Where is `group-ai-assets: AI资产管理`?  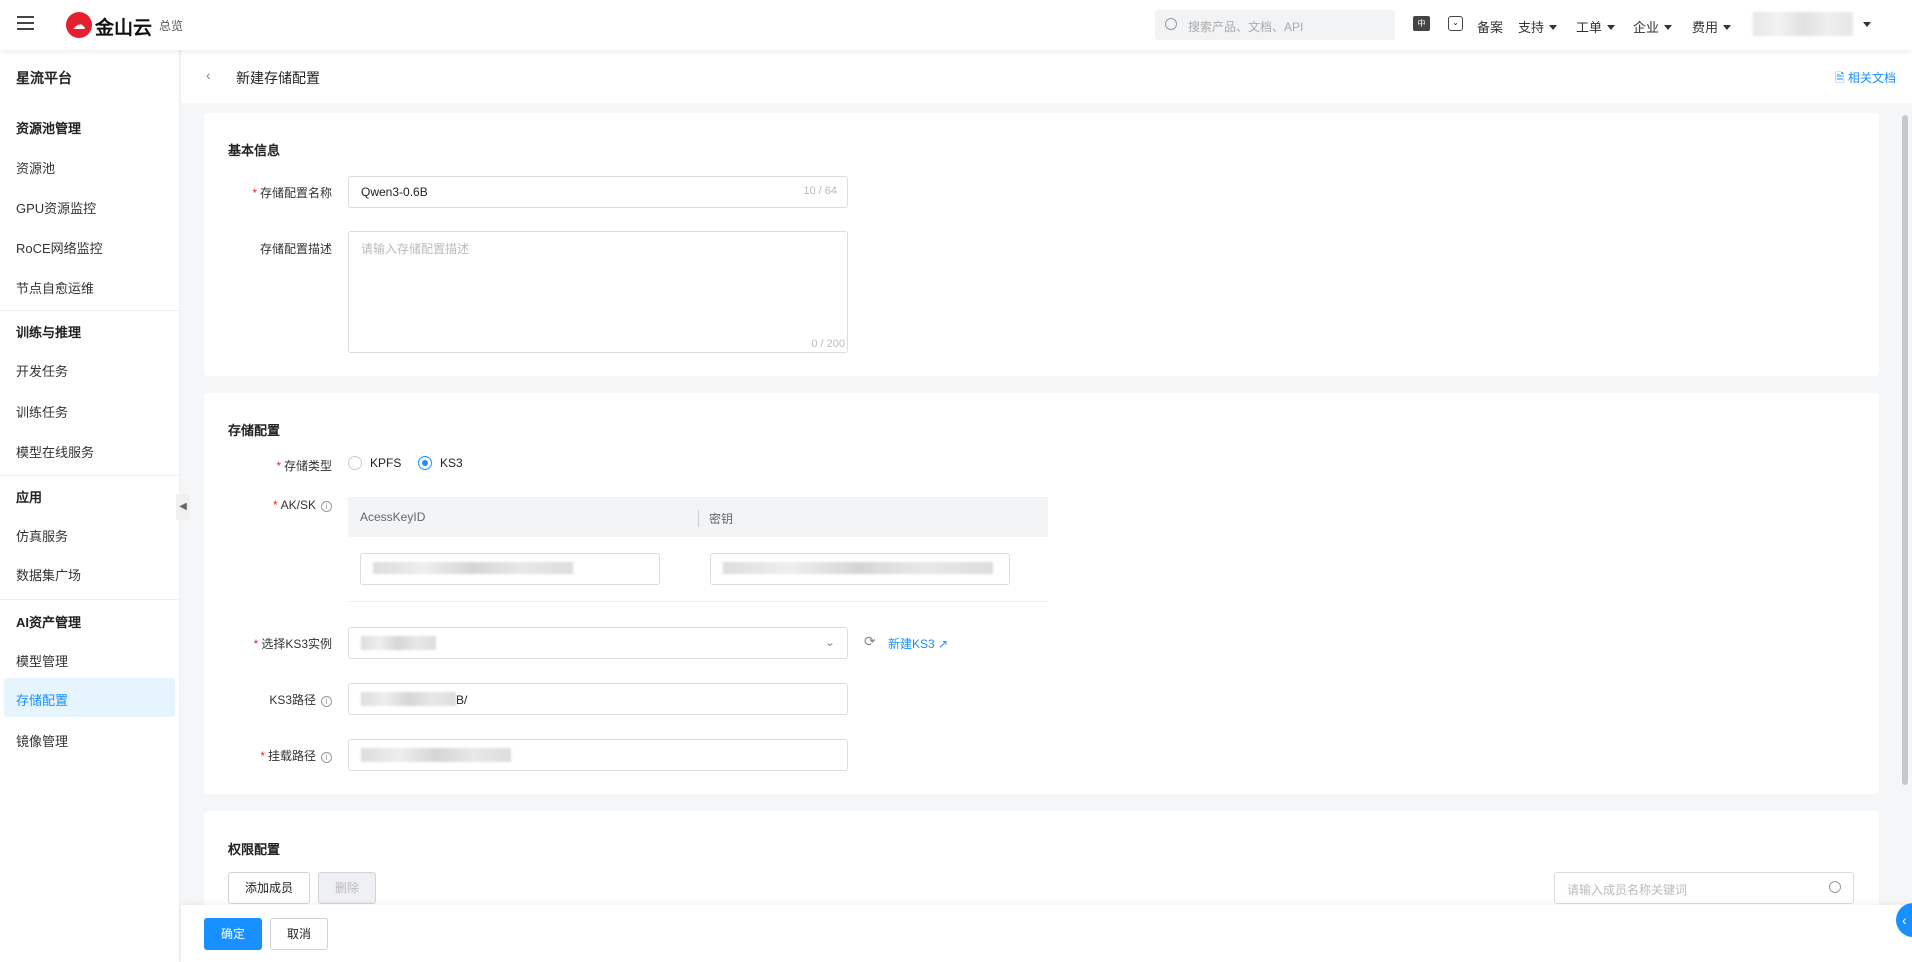 group-ai-assets: AI资产管理 is located at coordinates (49, 622).